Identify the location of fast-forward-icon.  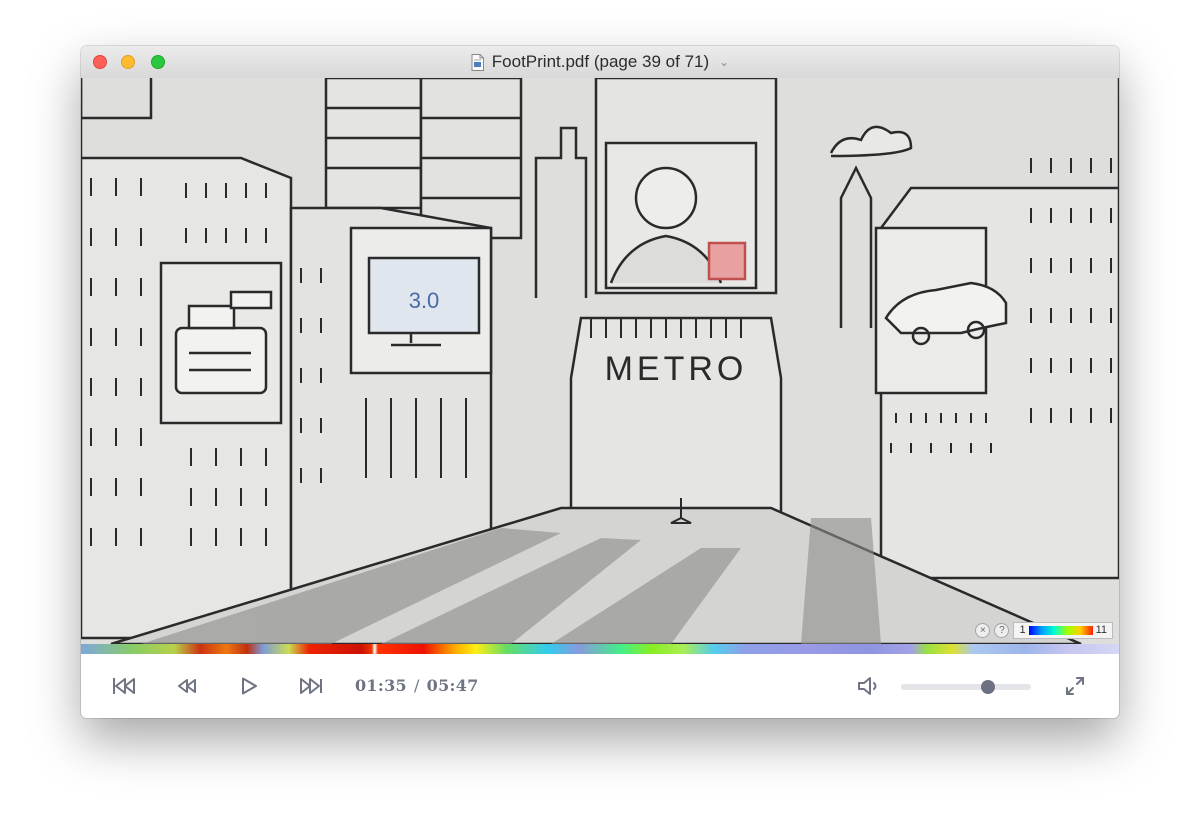
(311, 686).